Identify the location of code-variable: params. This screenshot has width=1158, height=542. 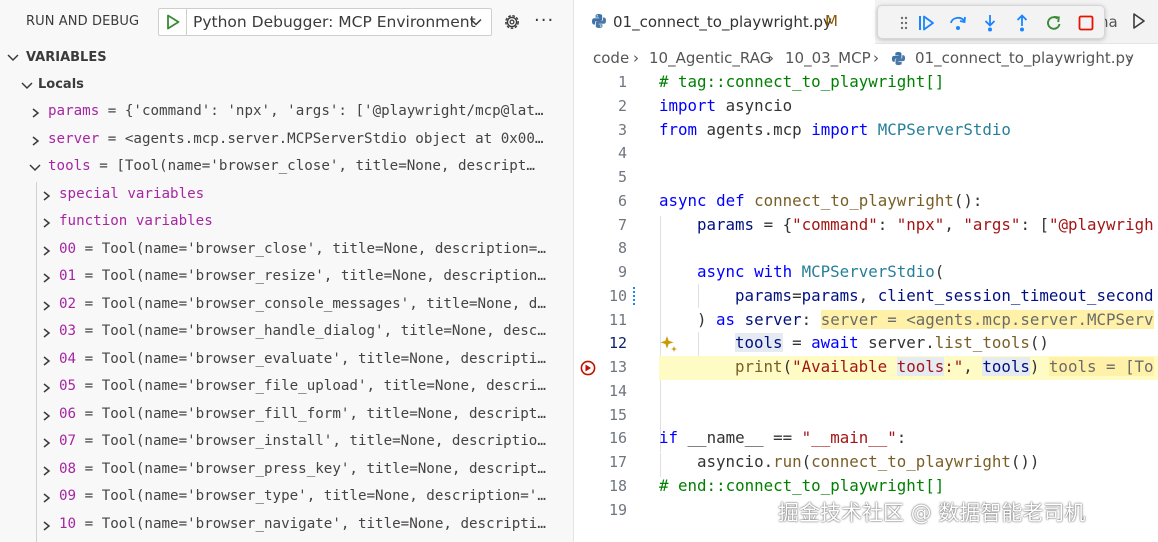
(726, 224).